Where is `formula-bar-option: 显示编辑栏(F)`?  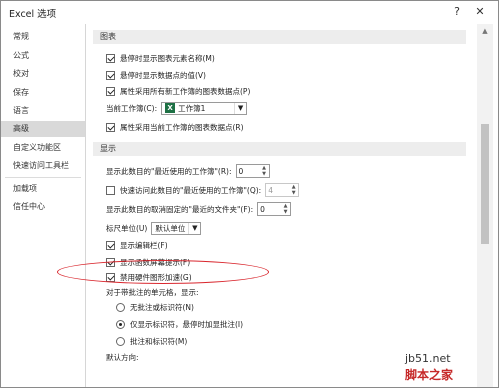
formula-bar-option: 显示编辑栏(F) is located at coordinates (137, 245).